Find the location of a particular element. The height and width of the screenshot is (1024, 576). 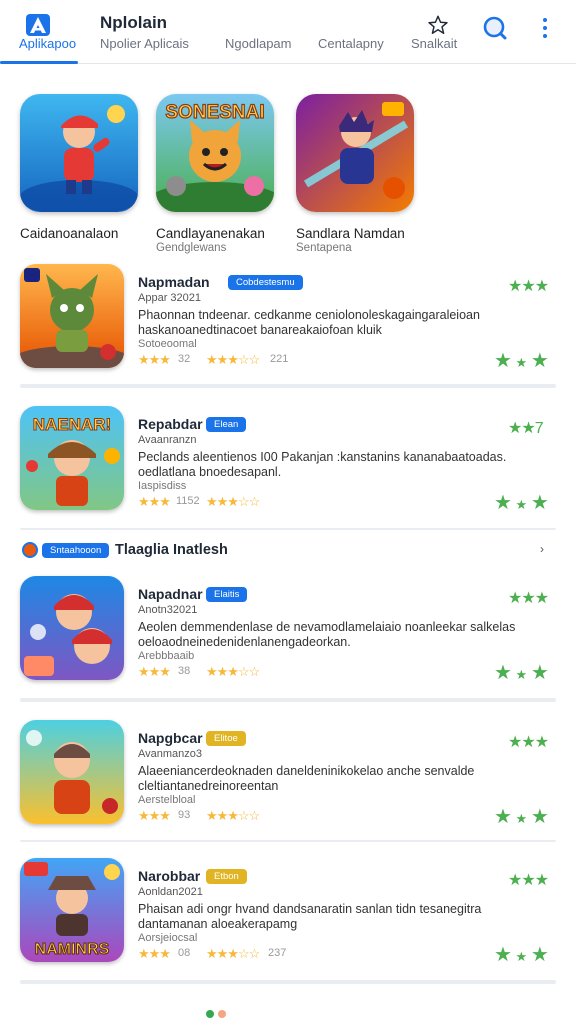

section-header: Sntaahooon Tlaaglia Inatlesh › is located at coordinates (288, 551).